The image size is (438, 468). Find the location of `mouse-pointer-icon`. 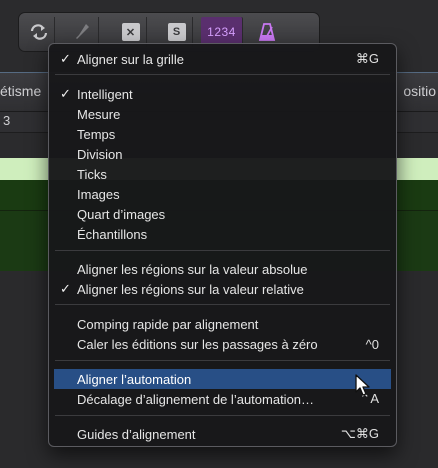

mouse-pointer-icon is located at coordinates (362, 385).